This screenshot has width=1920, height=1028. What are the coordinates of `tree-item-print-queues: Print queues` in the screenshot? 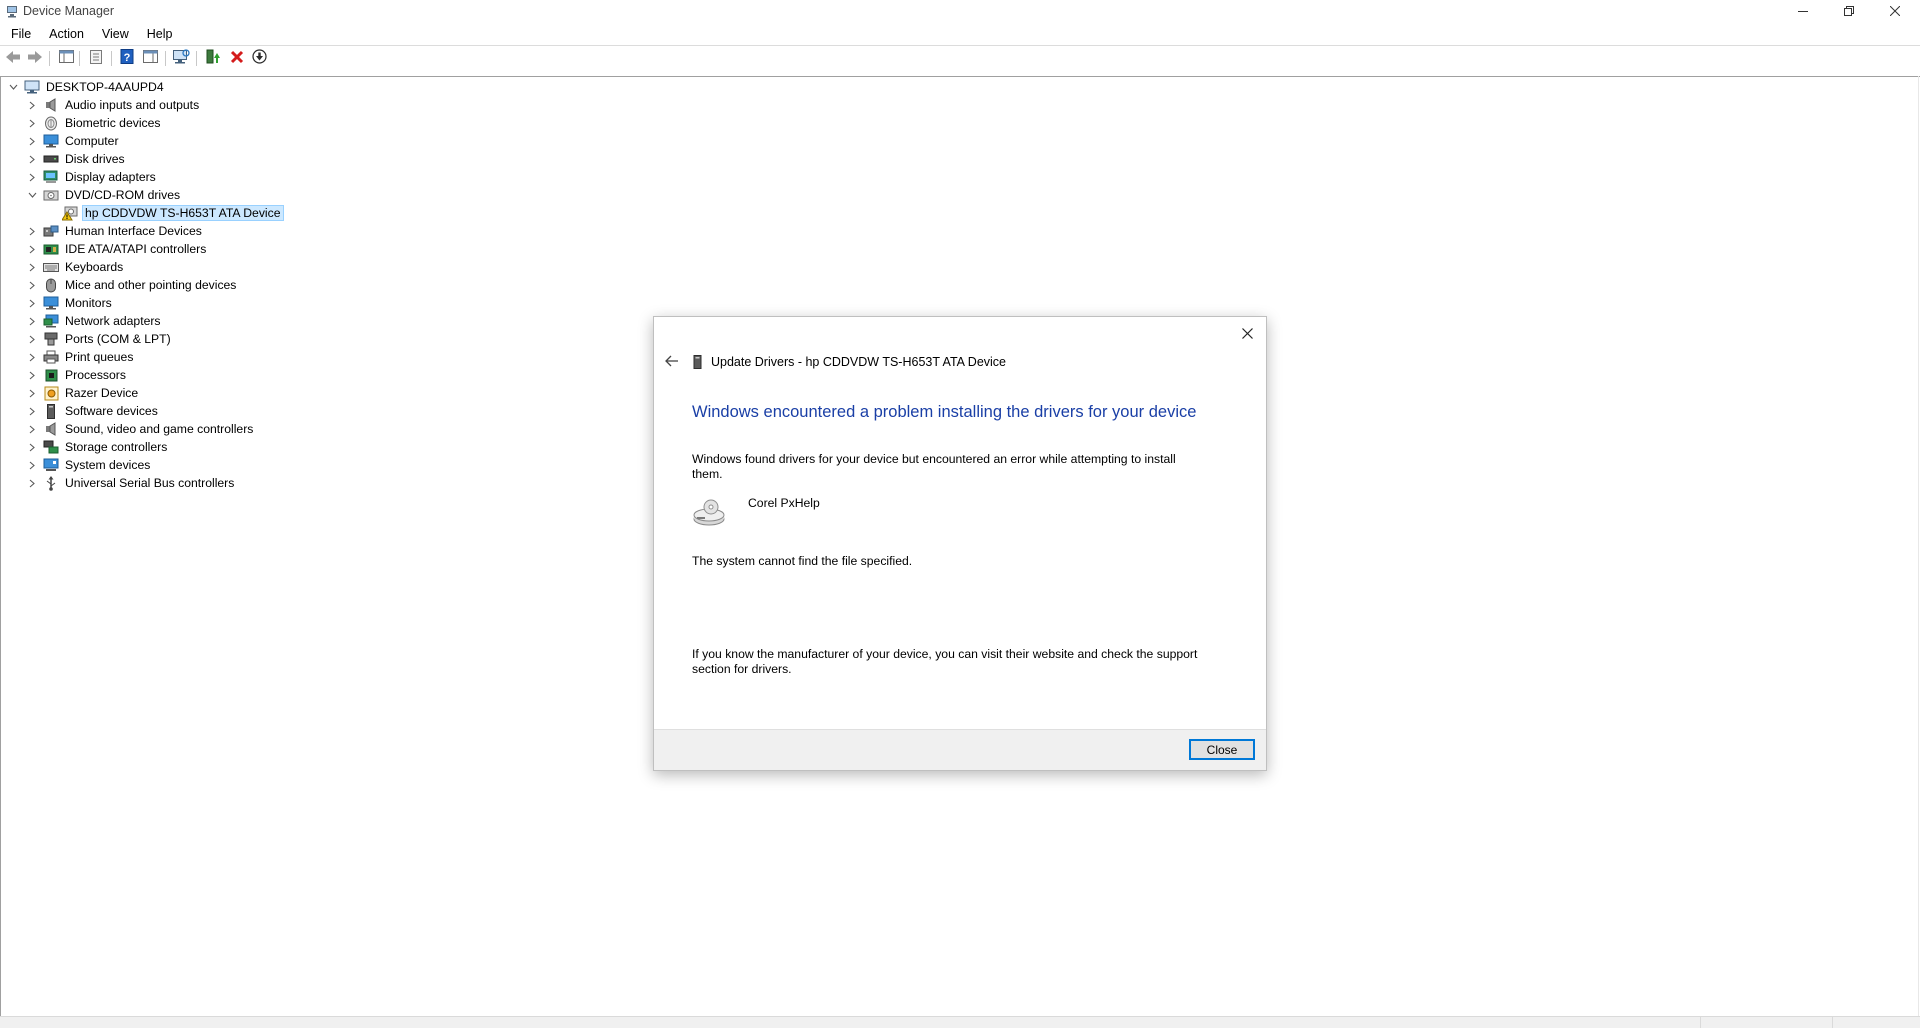 It's located at (80, 357).